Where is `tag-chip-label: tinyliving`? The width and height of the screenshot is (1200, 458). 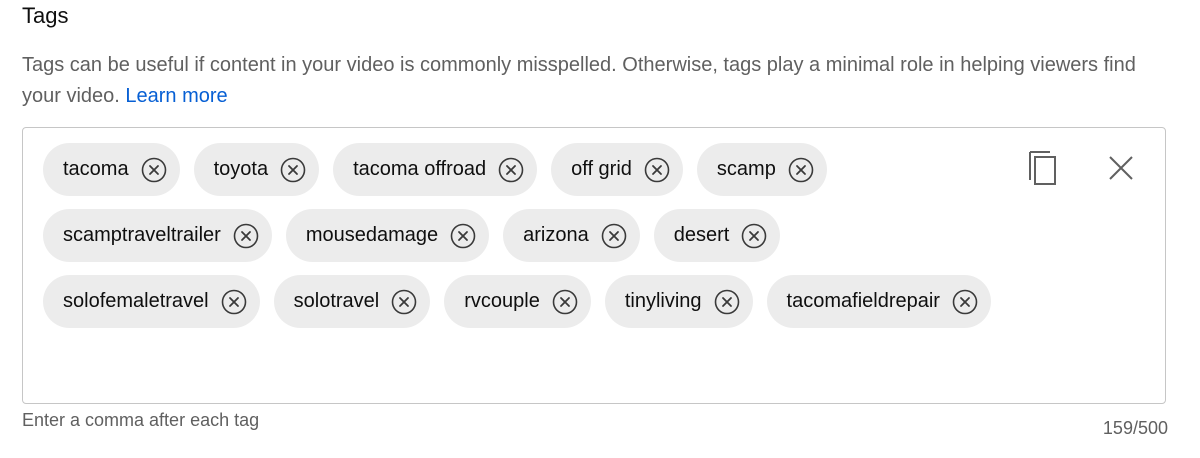 tag-chip-label: tinyliving is located at coordinates (663, 301).